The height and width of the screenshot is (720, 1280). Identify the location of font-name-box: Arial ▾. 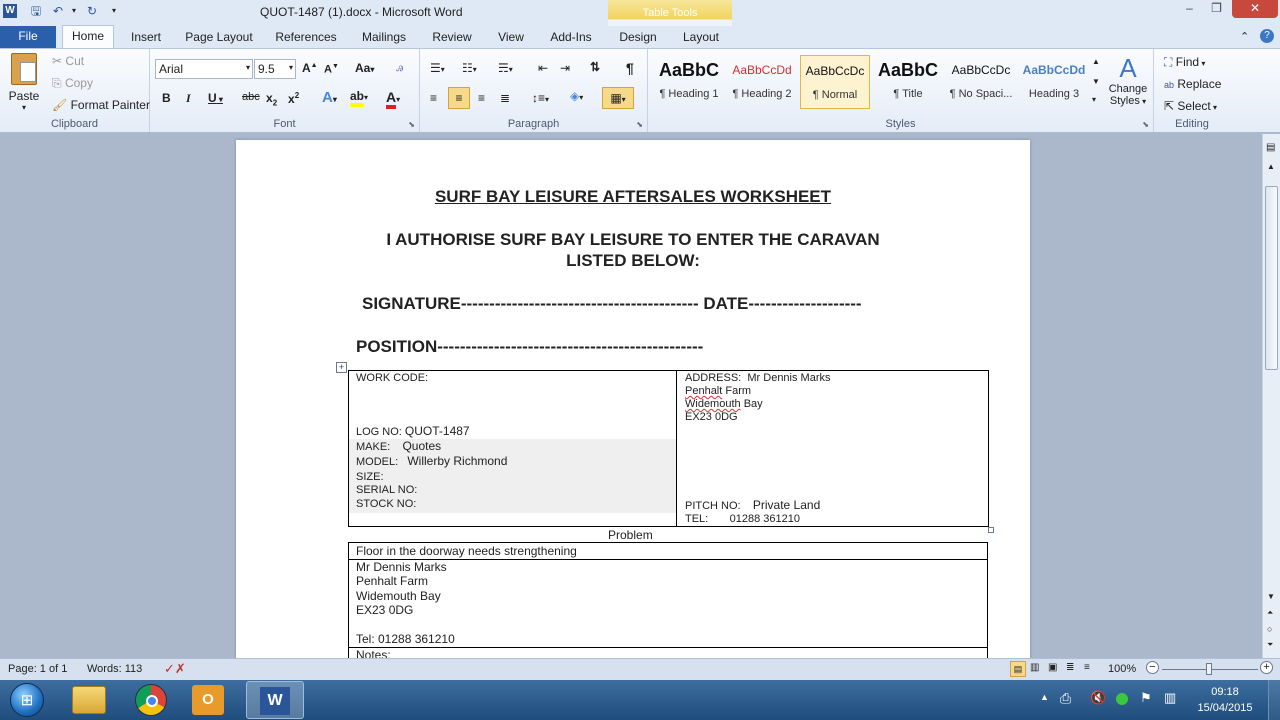
(204, 69).